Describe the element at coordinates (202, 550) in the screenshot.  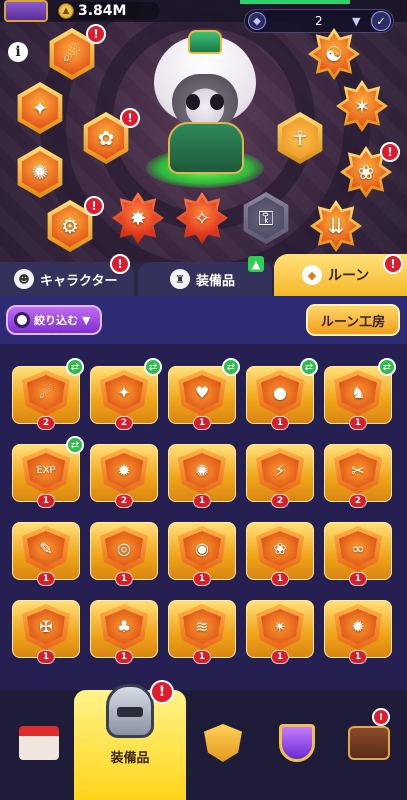
I see `rune-card: ◉ 1` at that location.